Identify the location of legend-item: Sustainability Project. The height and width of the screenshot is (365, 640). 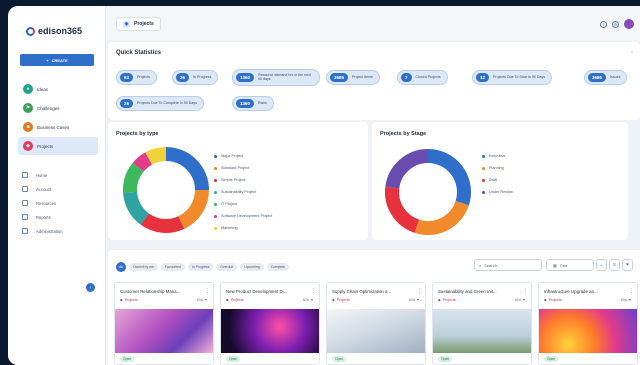
(243, 192).